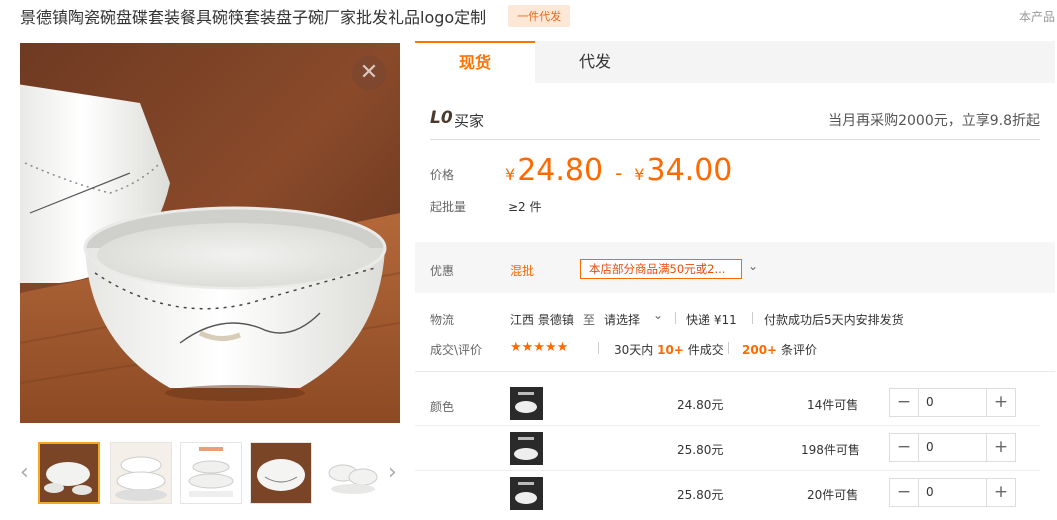 This screenshot has width=1057, height=520. What do you see at coordinates (711, 320) in the screenshot?
I see `express-fee: 快递 ¥11` at bounding box center [711, 320].